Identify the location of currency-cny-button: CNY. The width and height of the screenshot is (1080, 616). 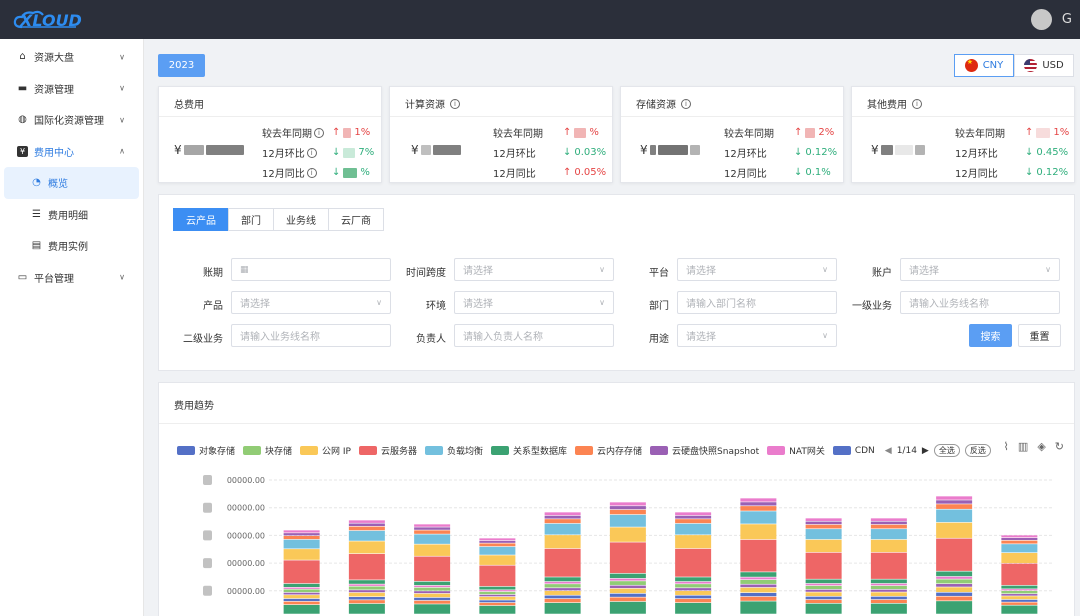
(984, 65).